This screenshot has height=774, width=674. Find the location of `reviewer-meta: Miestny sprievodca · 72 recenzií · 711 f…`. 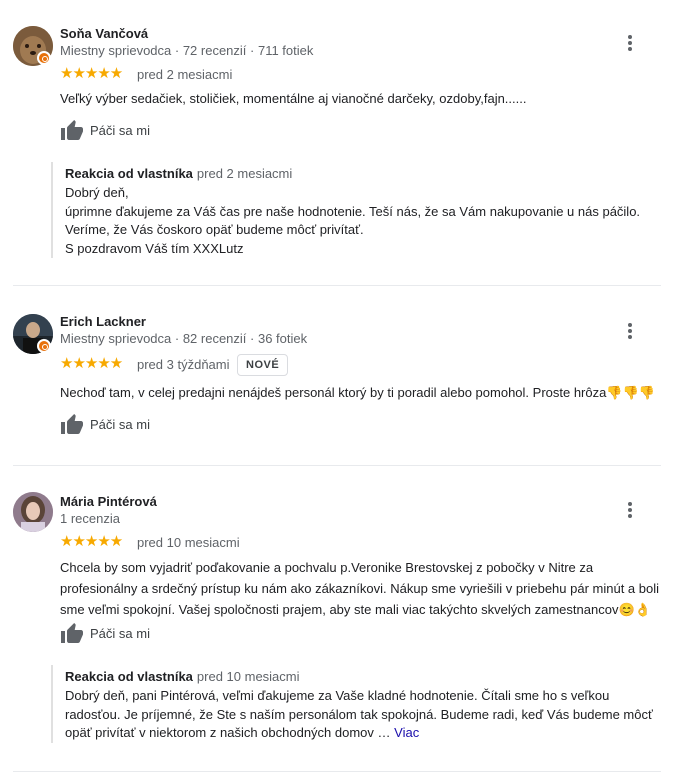

reviewer-meta: Miestny sprievodca · 72 recenzií · 711 f… is located at coordinates (186, 50).